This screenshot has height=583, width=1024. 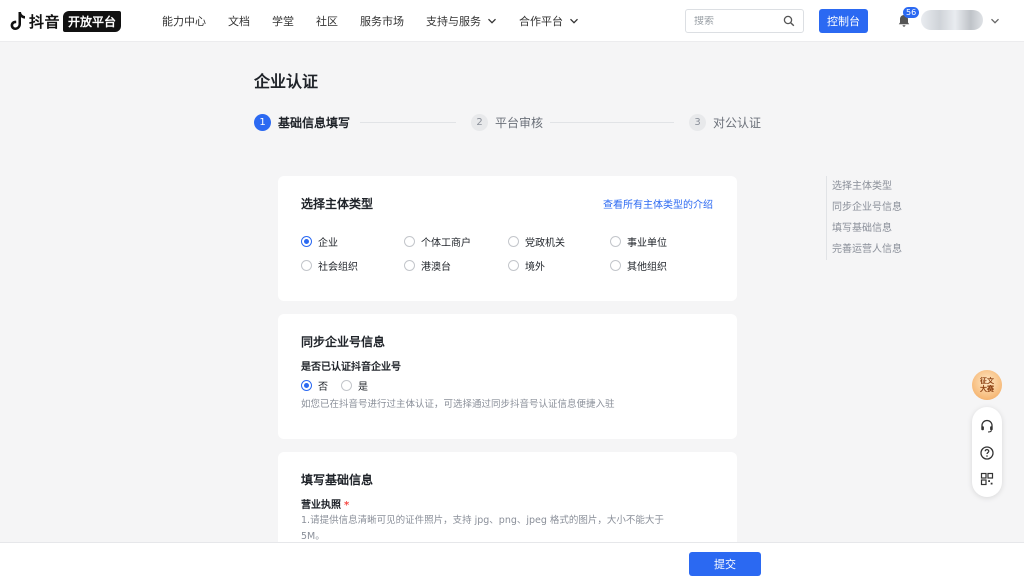 What do you see at coordinates (647, 243) in the screenshot?
I see `radio-label: 事业单位` at bounding box center [647, 243].